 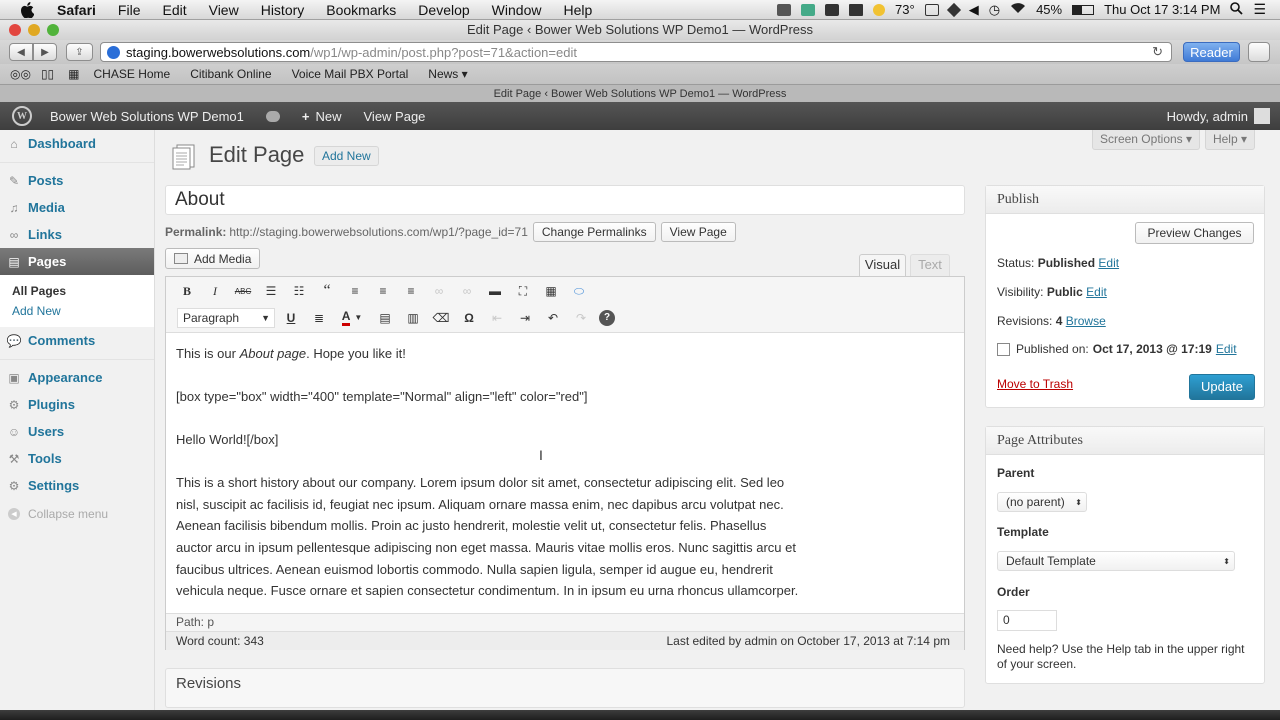 I want to click on avatar, so click(x=1262, y=116).